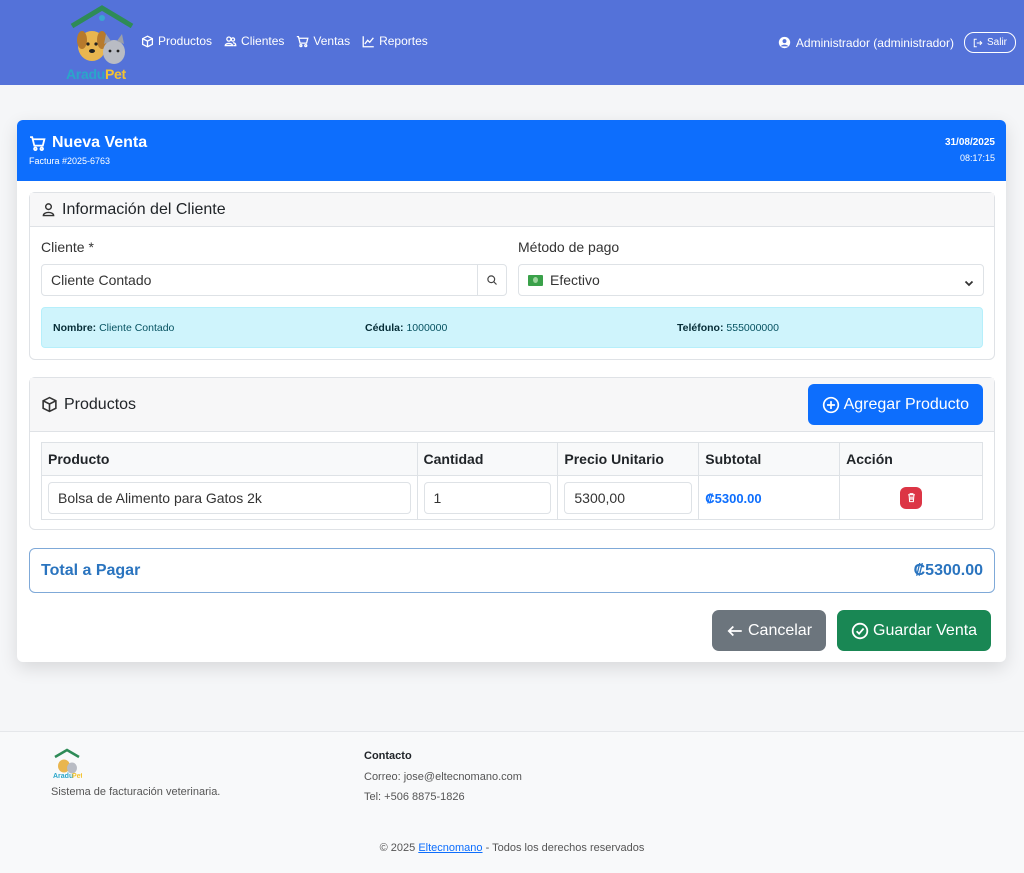 The image size is (1024, 873). I want to click on footer-tagline: Sistema de facturación veterinaria., so click(136, 792).